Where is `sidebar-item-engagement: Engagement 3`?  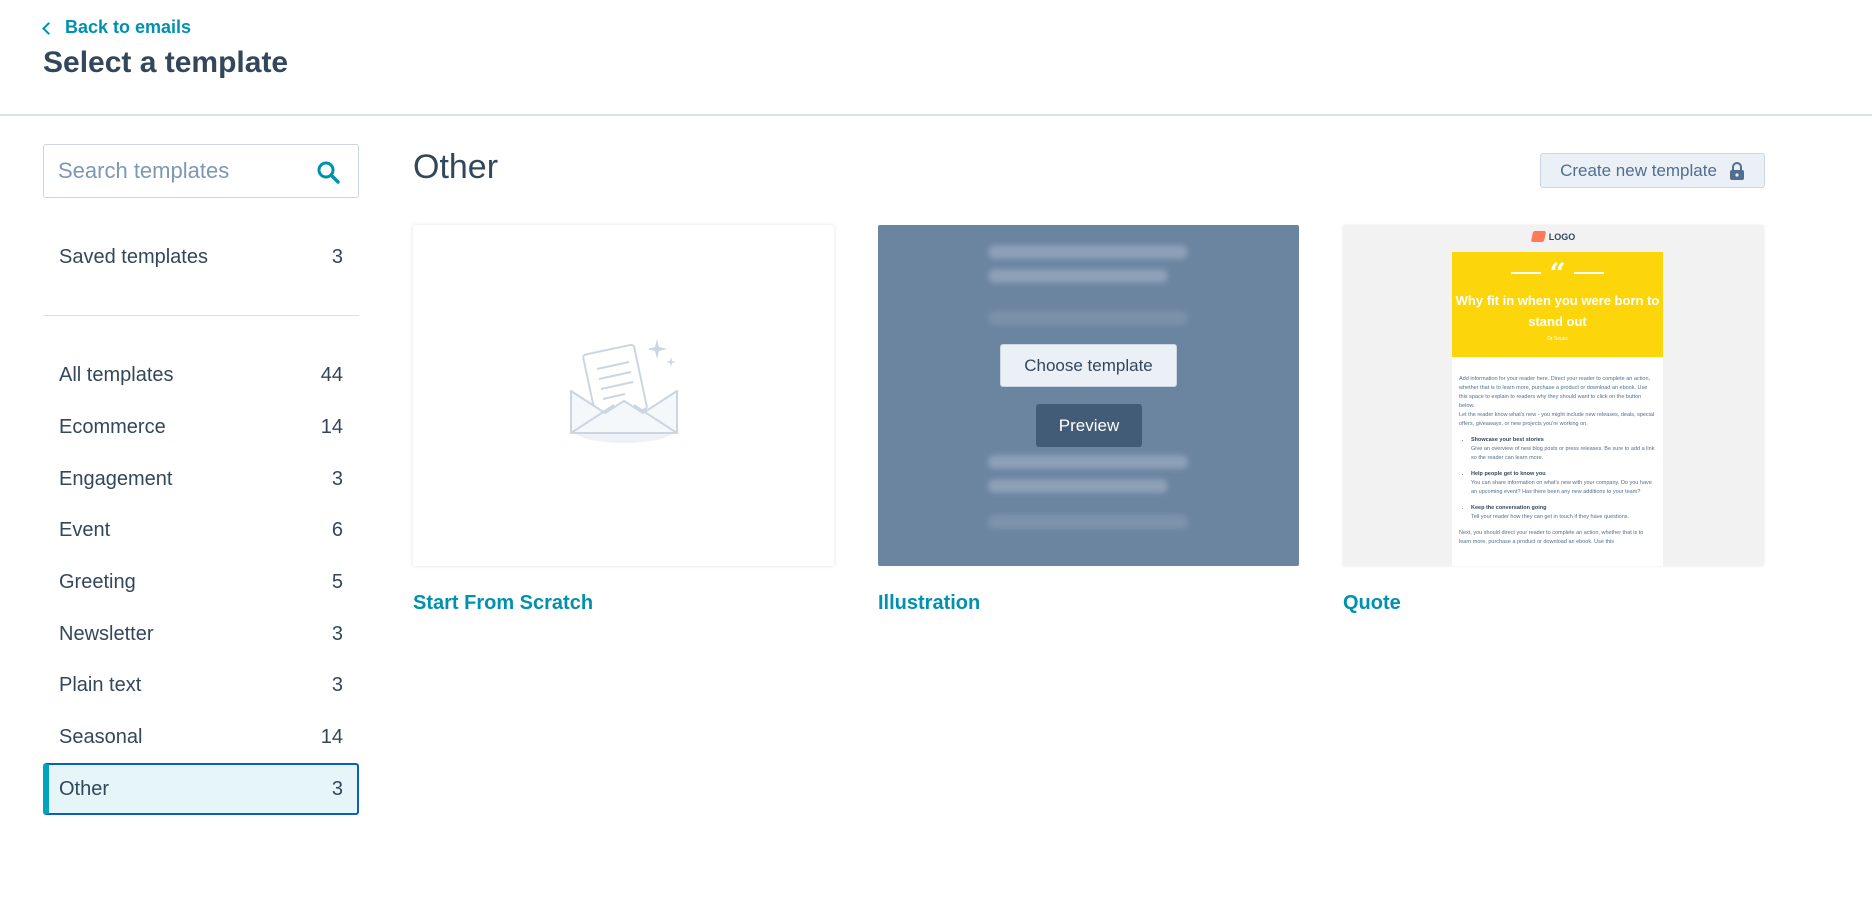
sidebar-item-engagement: Engagement 3 is located at coordinates (201, 479).